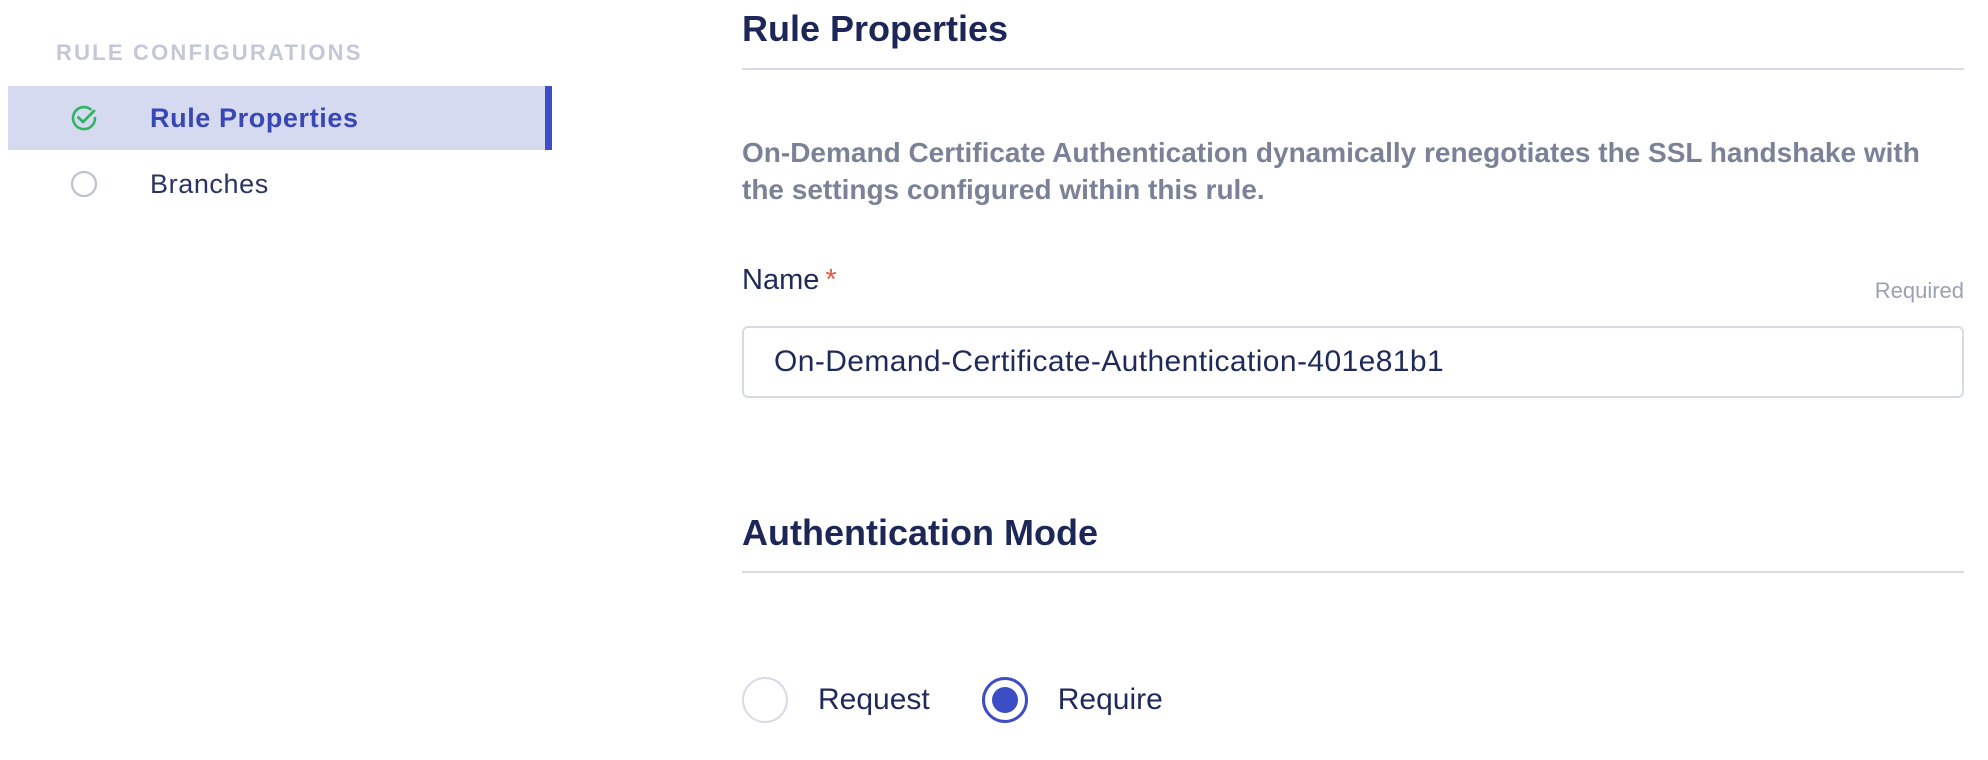 The image size is (1988, 760). I want to click on radio-option-require: Require, so click(1072, 700).